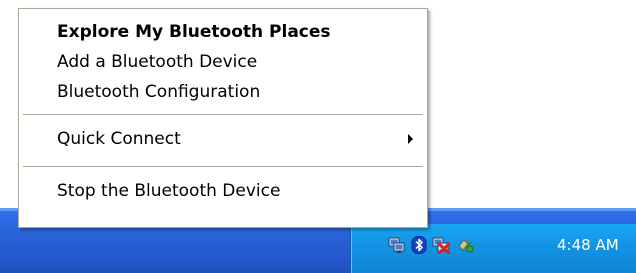 The image size is (636, 273). What do you see at coordinates (223, 92) in the screenshot?
I see `menu-item-bluetooth-configuration: Bluetooth Configuration` at bounding box center [223, 92].